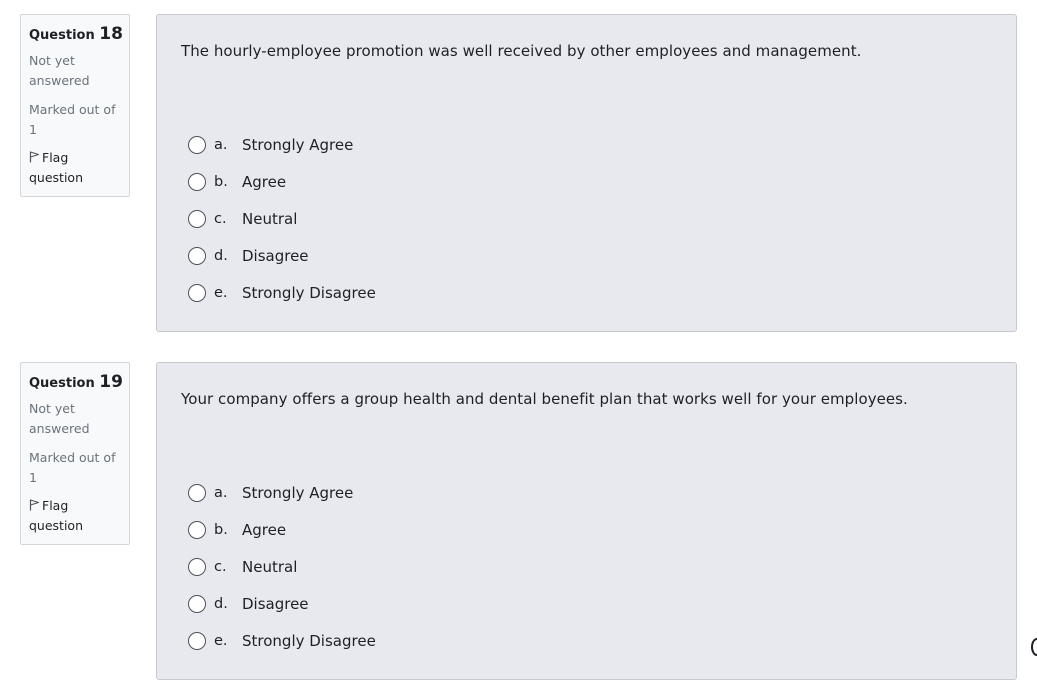 This screenshot has width=1037, height=695. I want to click on question-number: 18, so click(111, 34).